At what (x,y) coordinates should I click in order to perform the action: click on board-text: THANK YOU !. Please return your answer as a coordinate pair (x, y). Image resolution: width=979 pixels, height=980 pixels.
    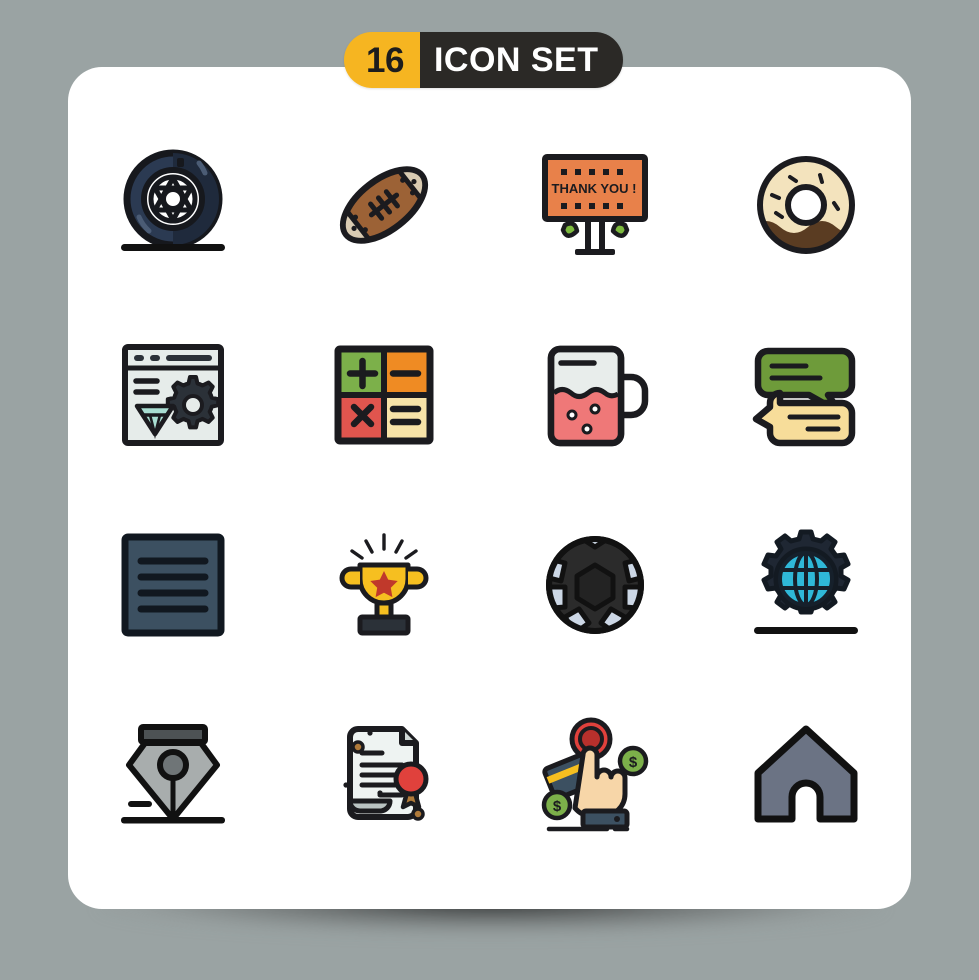
    Looking at the image, I should click on (593, 188).